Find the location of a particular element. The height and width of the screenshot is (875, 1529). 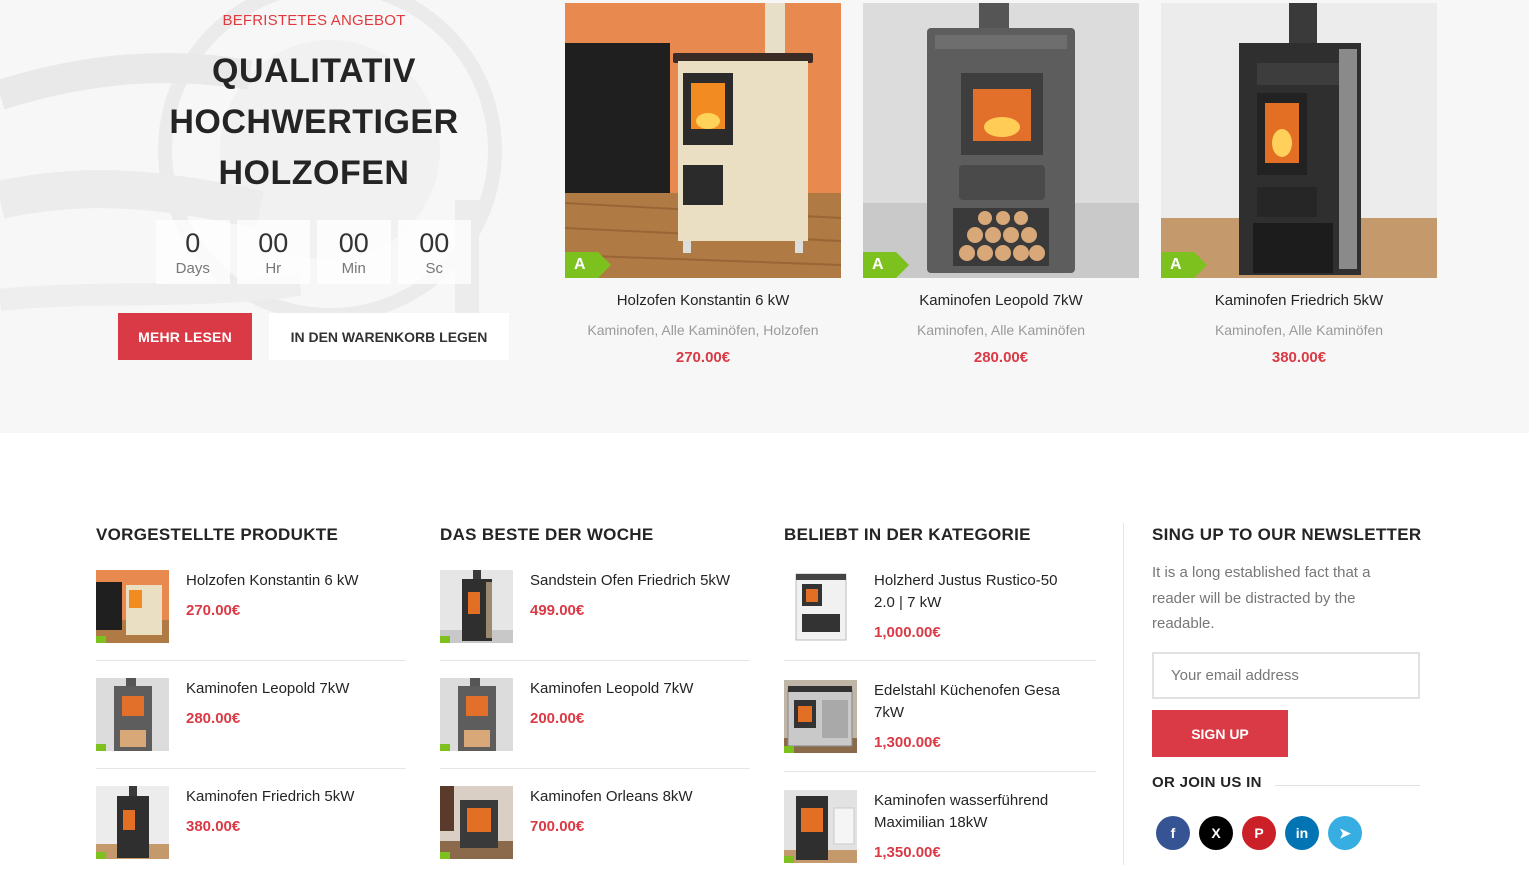

item-name: Edelstahl Küchenofen Gesa 7kW is located at coordinates (967, 702).